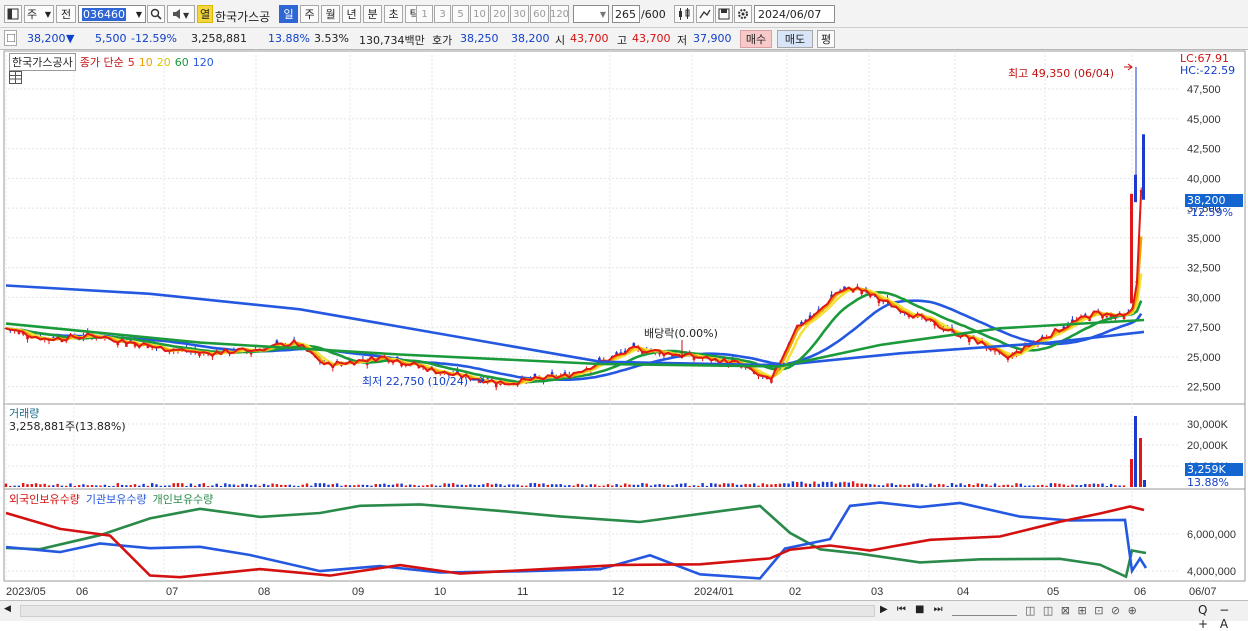  What do you see at coordinates (479, 14) in the screenshot?
I see `minute-step-tab: 10` at bounding box center [479, 14].